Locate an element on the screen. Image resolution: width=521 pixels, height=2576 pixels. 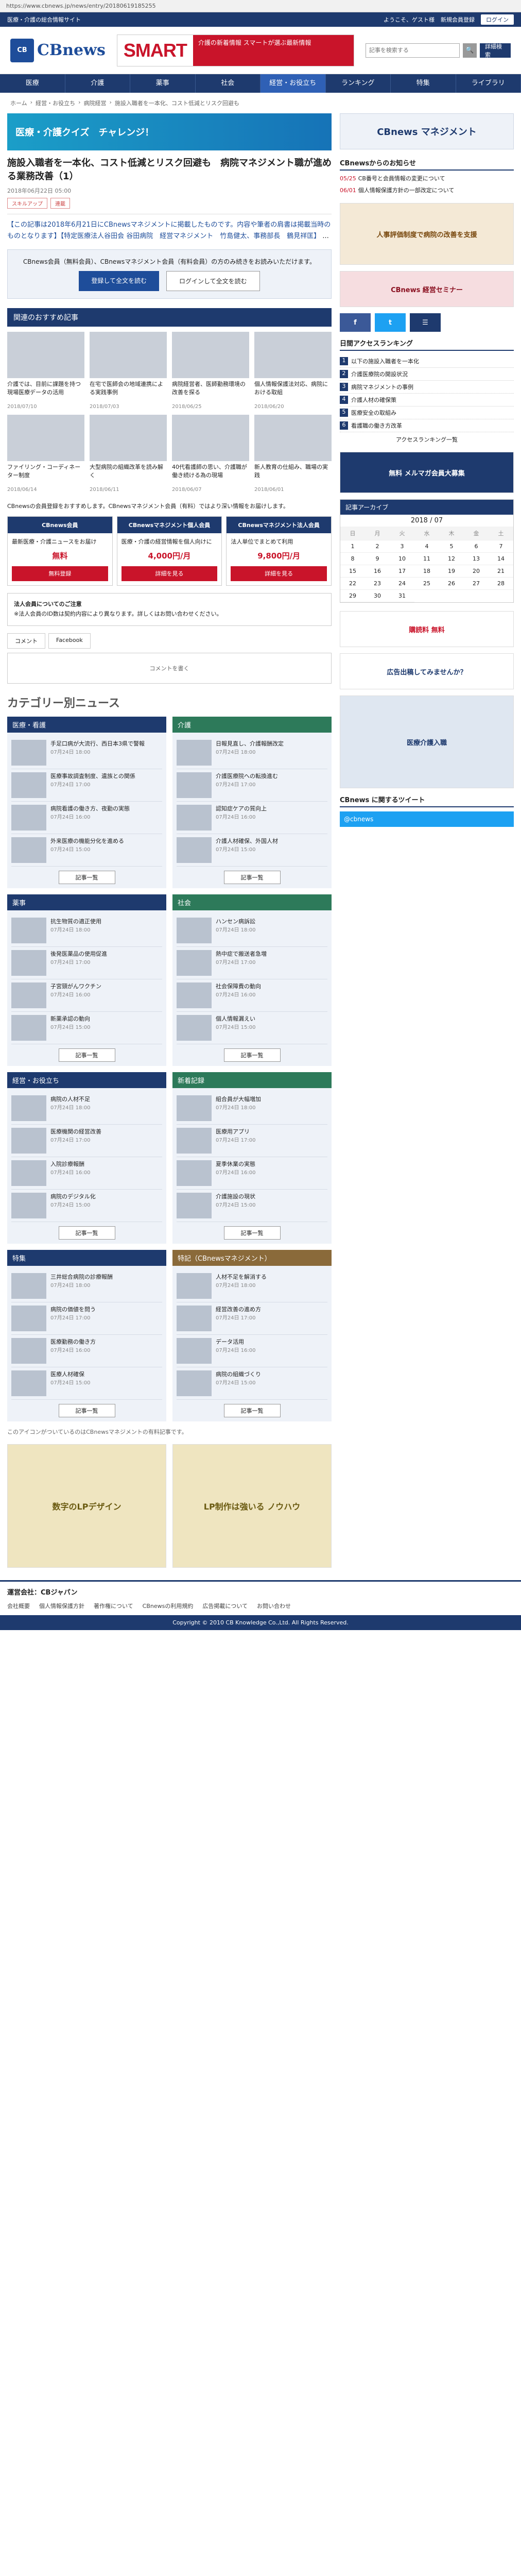
rss-icon: ☰ is located at coordinates (425, 322).